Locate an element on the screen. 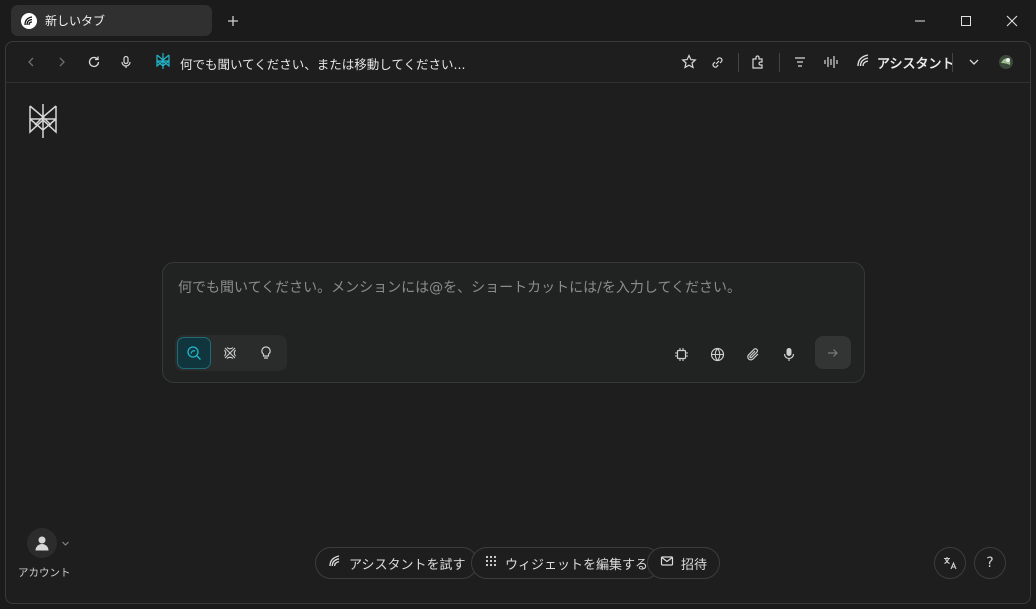  maximize-button is located at coordinates (966, 21).